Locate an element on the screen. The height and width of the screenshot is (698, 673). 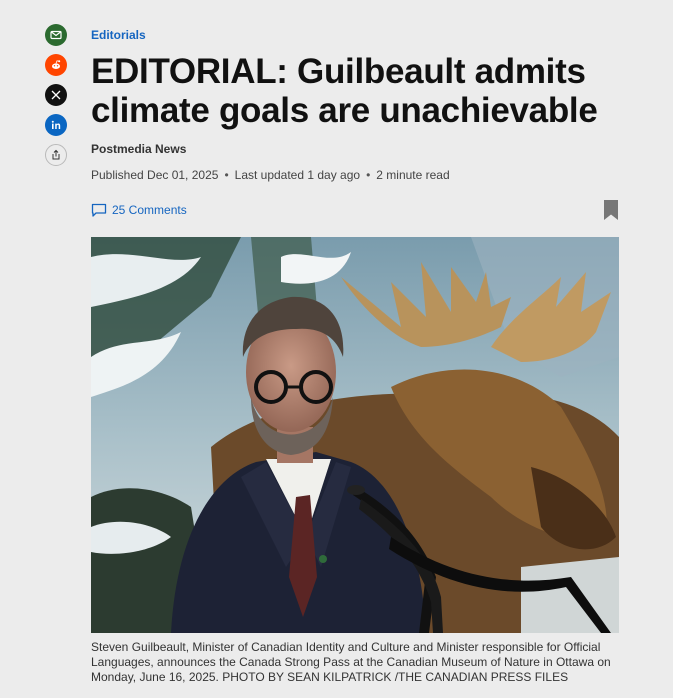
email-share-button is located at coordinates (56, 35).